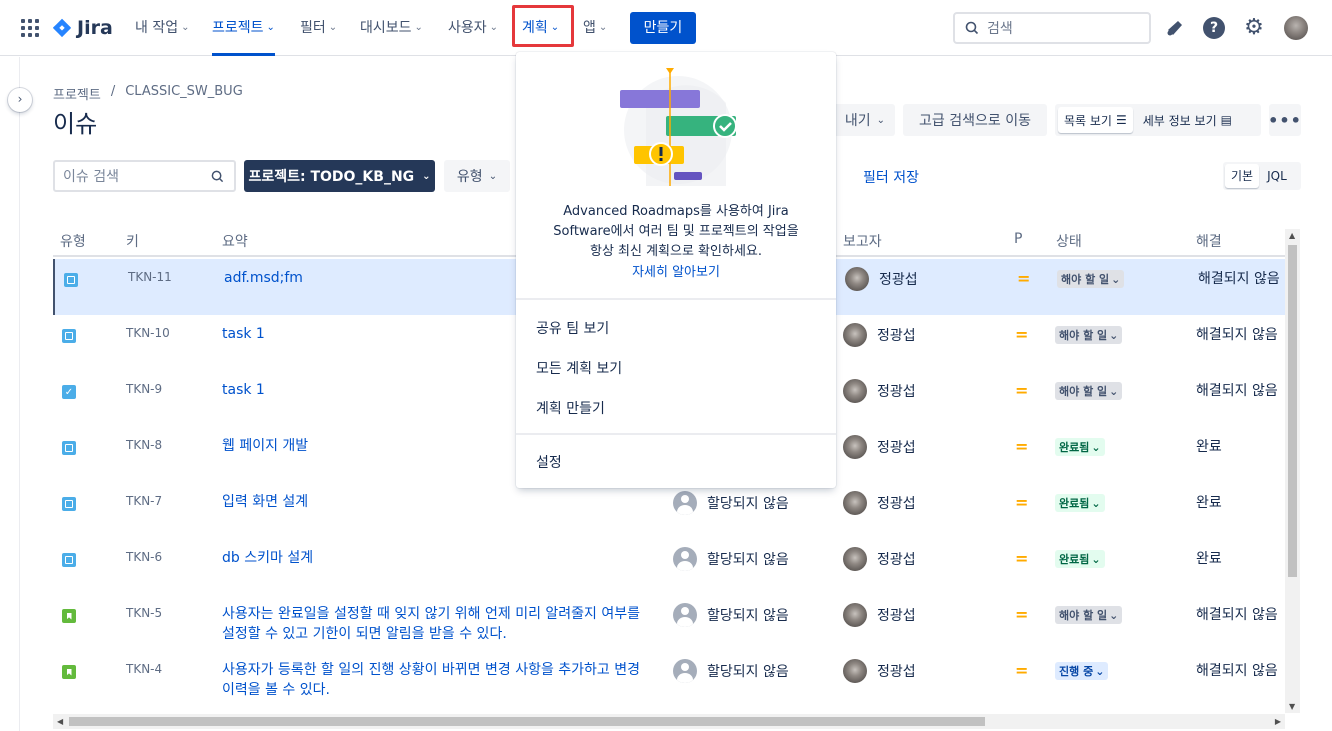 This screenshot has width=1332, height=731. I want to click on scroll-right-icon: ▶, so click(1278, 721).